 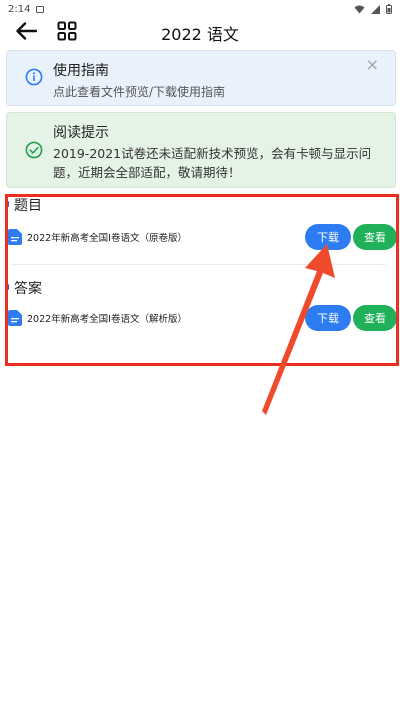 What do you see at coordinates (19, 9) in the screenshot?
I see `status-time: 2:14` at bounding box center [19, 9].